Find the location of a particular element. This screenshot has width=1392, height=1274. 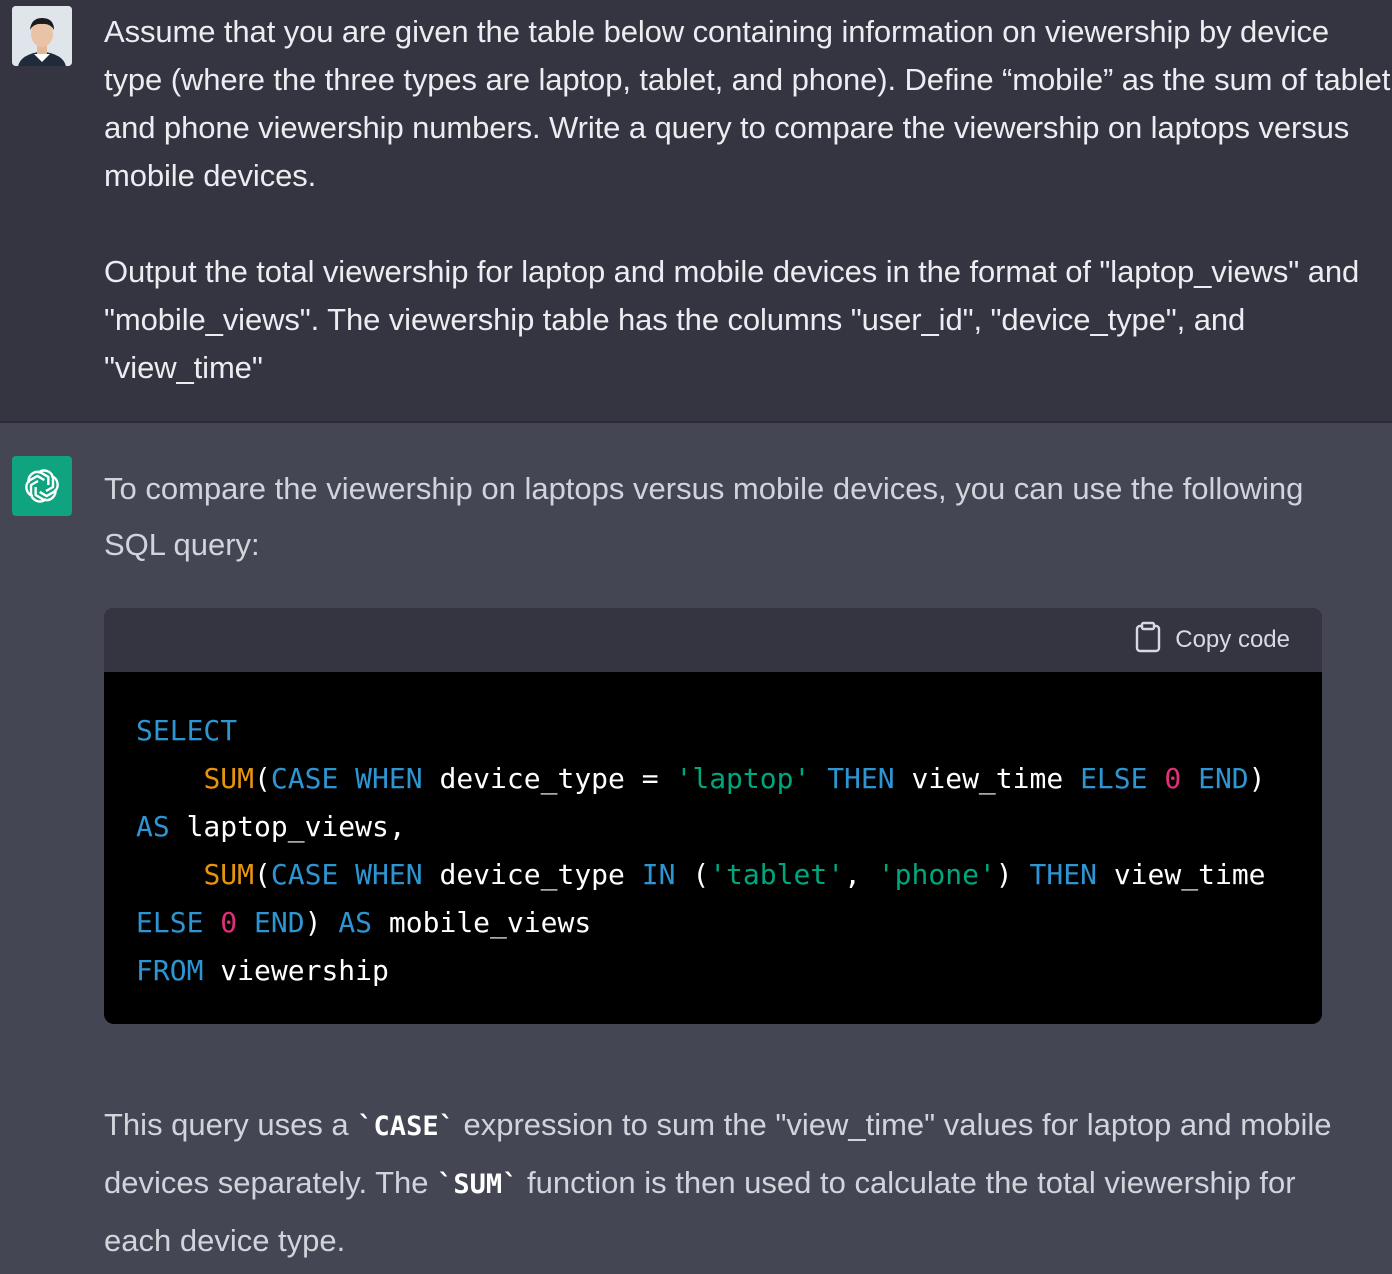

inline-code: `SUM` is located at coordinates (478, 1184).